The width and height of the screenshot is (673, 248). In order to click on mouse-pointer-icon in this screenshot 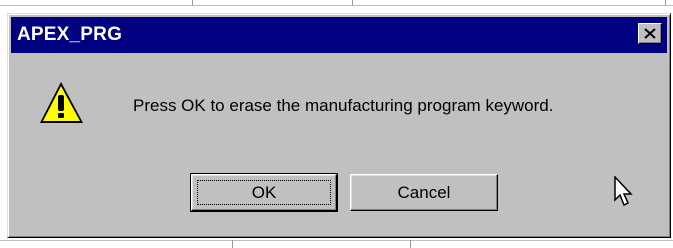, I will do `click(623, 191)`.